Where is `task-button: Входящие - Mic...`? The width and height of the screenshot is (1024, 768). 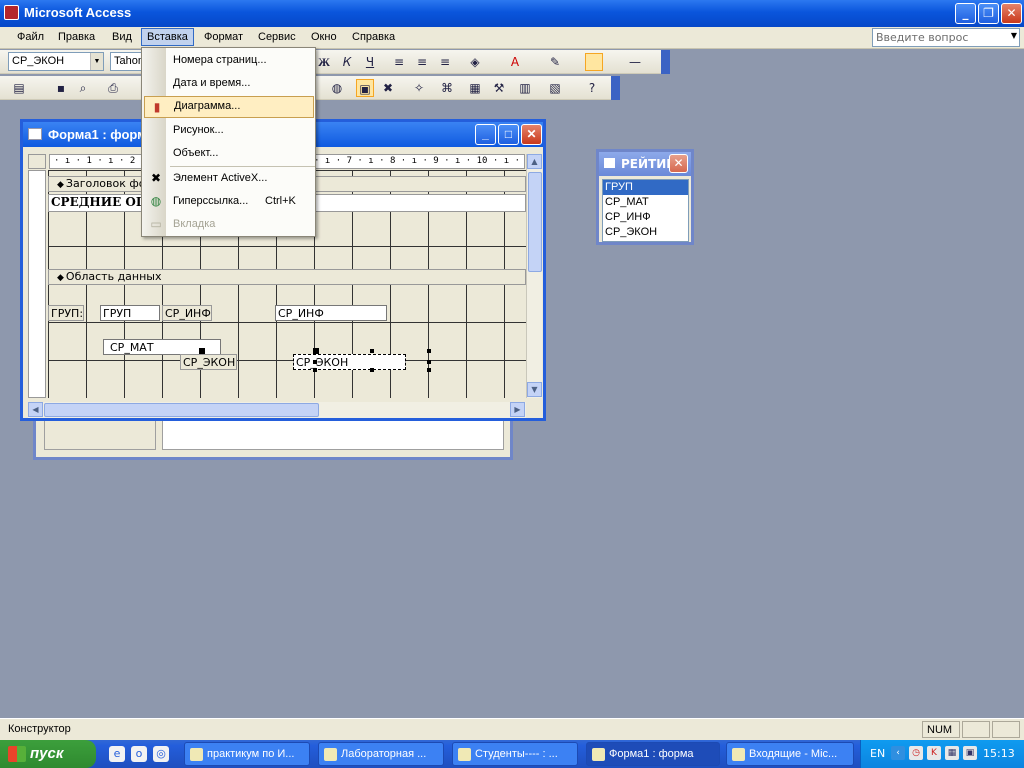 task-button: Входящие - Mic... is located at coordinates (790, 754).